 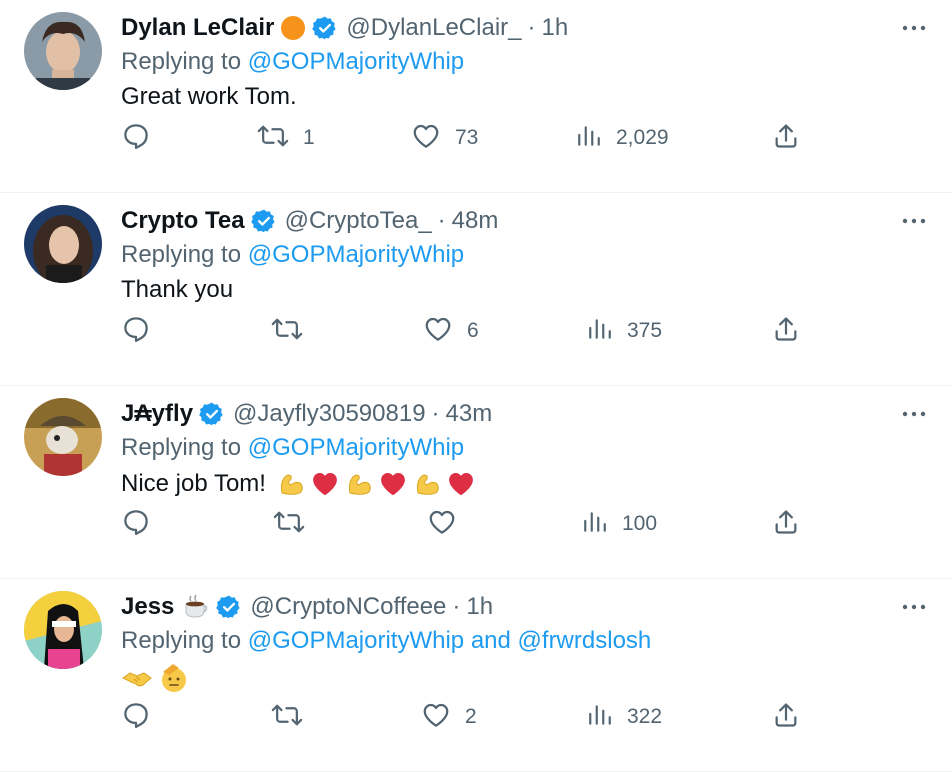 I want to click on author-name: J₳yfly, so click(x=157, y=414).